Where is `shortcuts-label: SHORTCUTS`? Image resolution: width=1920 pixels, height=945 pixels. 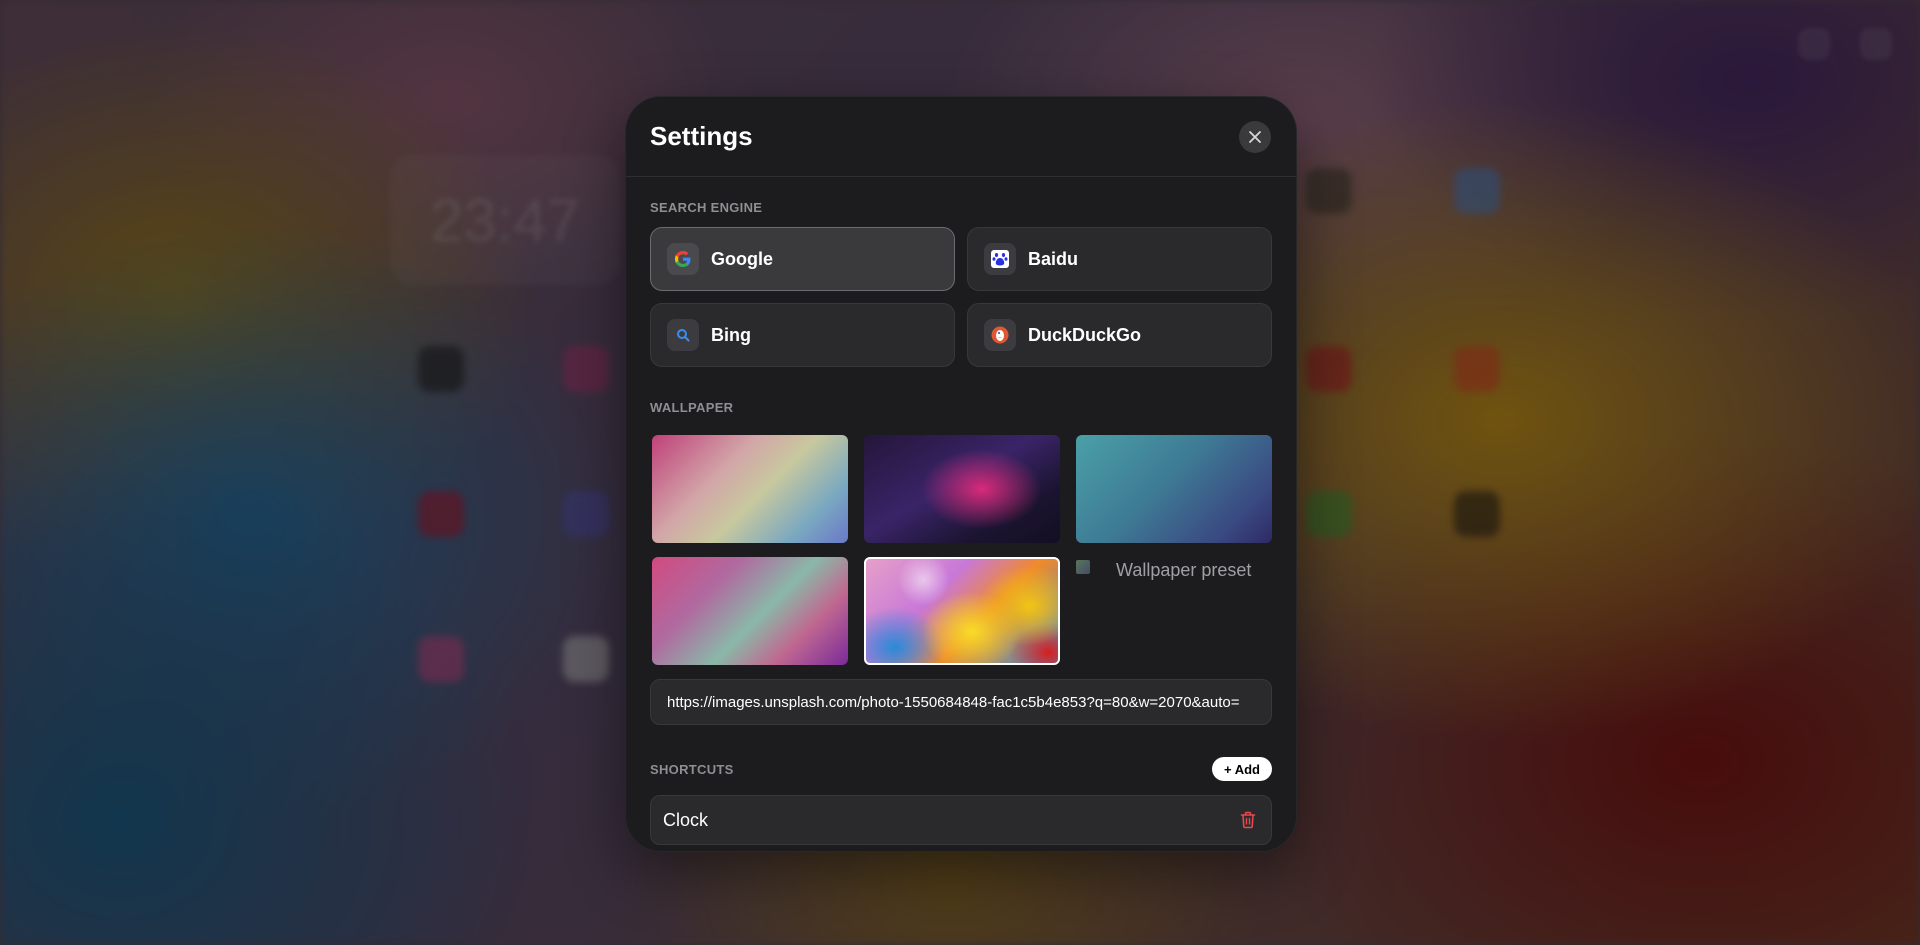 shortcuts-label: SHORTCUTS is located at coordinates (692, 769).